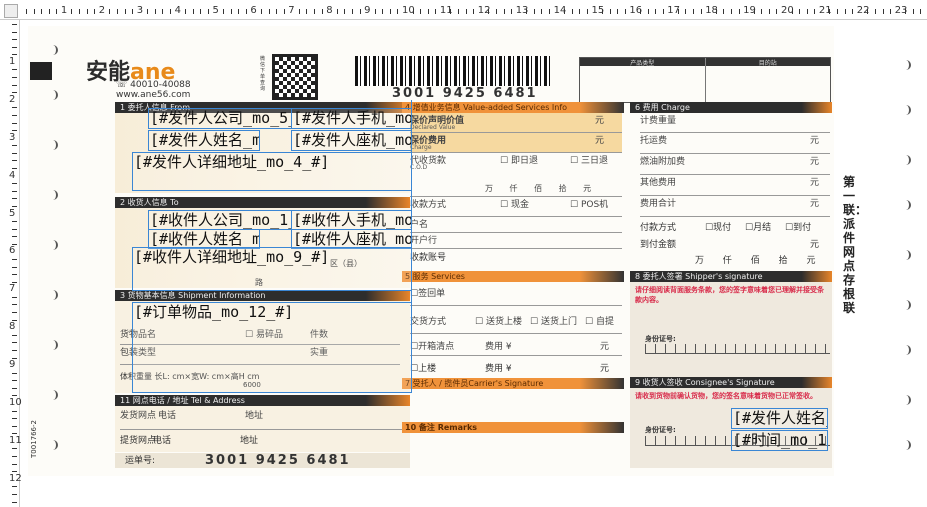  What do you see at coordinates (15, 402) in the screenshot?
I see `ruler-label: 10` at bounding box center [15, 402].